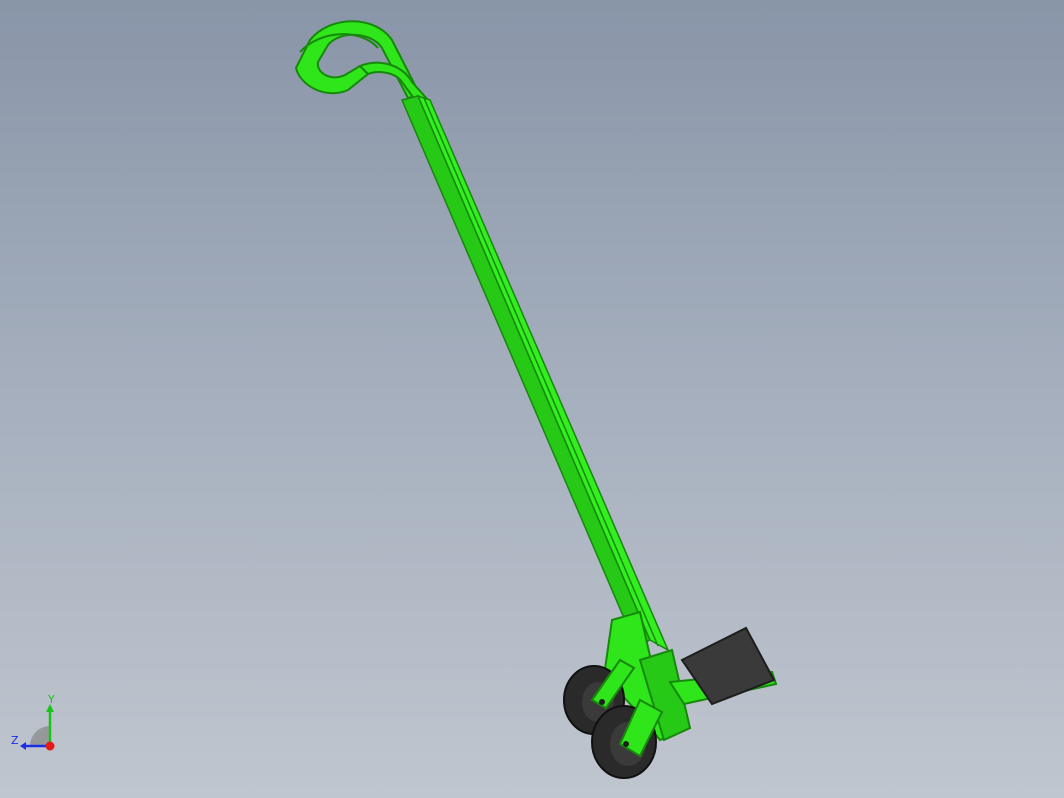 This screenshot has width=1064, height=798. Describe the element at coordinates (626, 744) in the screenshot. I see `axle-front` at that location.